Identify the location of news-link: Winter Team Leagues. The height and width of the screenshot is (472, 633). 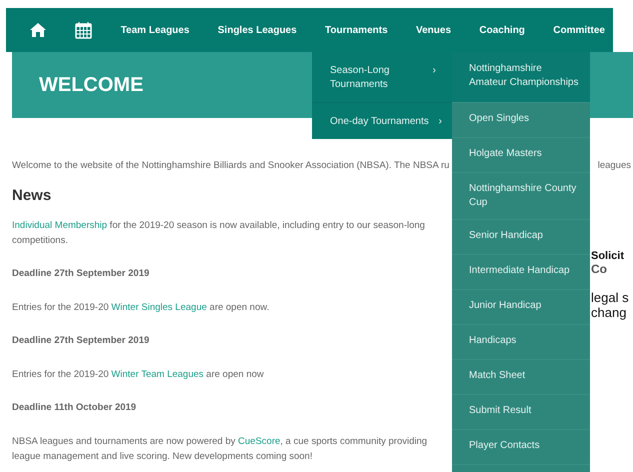
(157, 374).